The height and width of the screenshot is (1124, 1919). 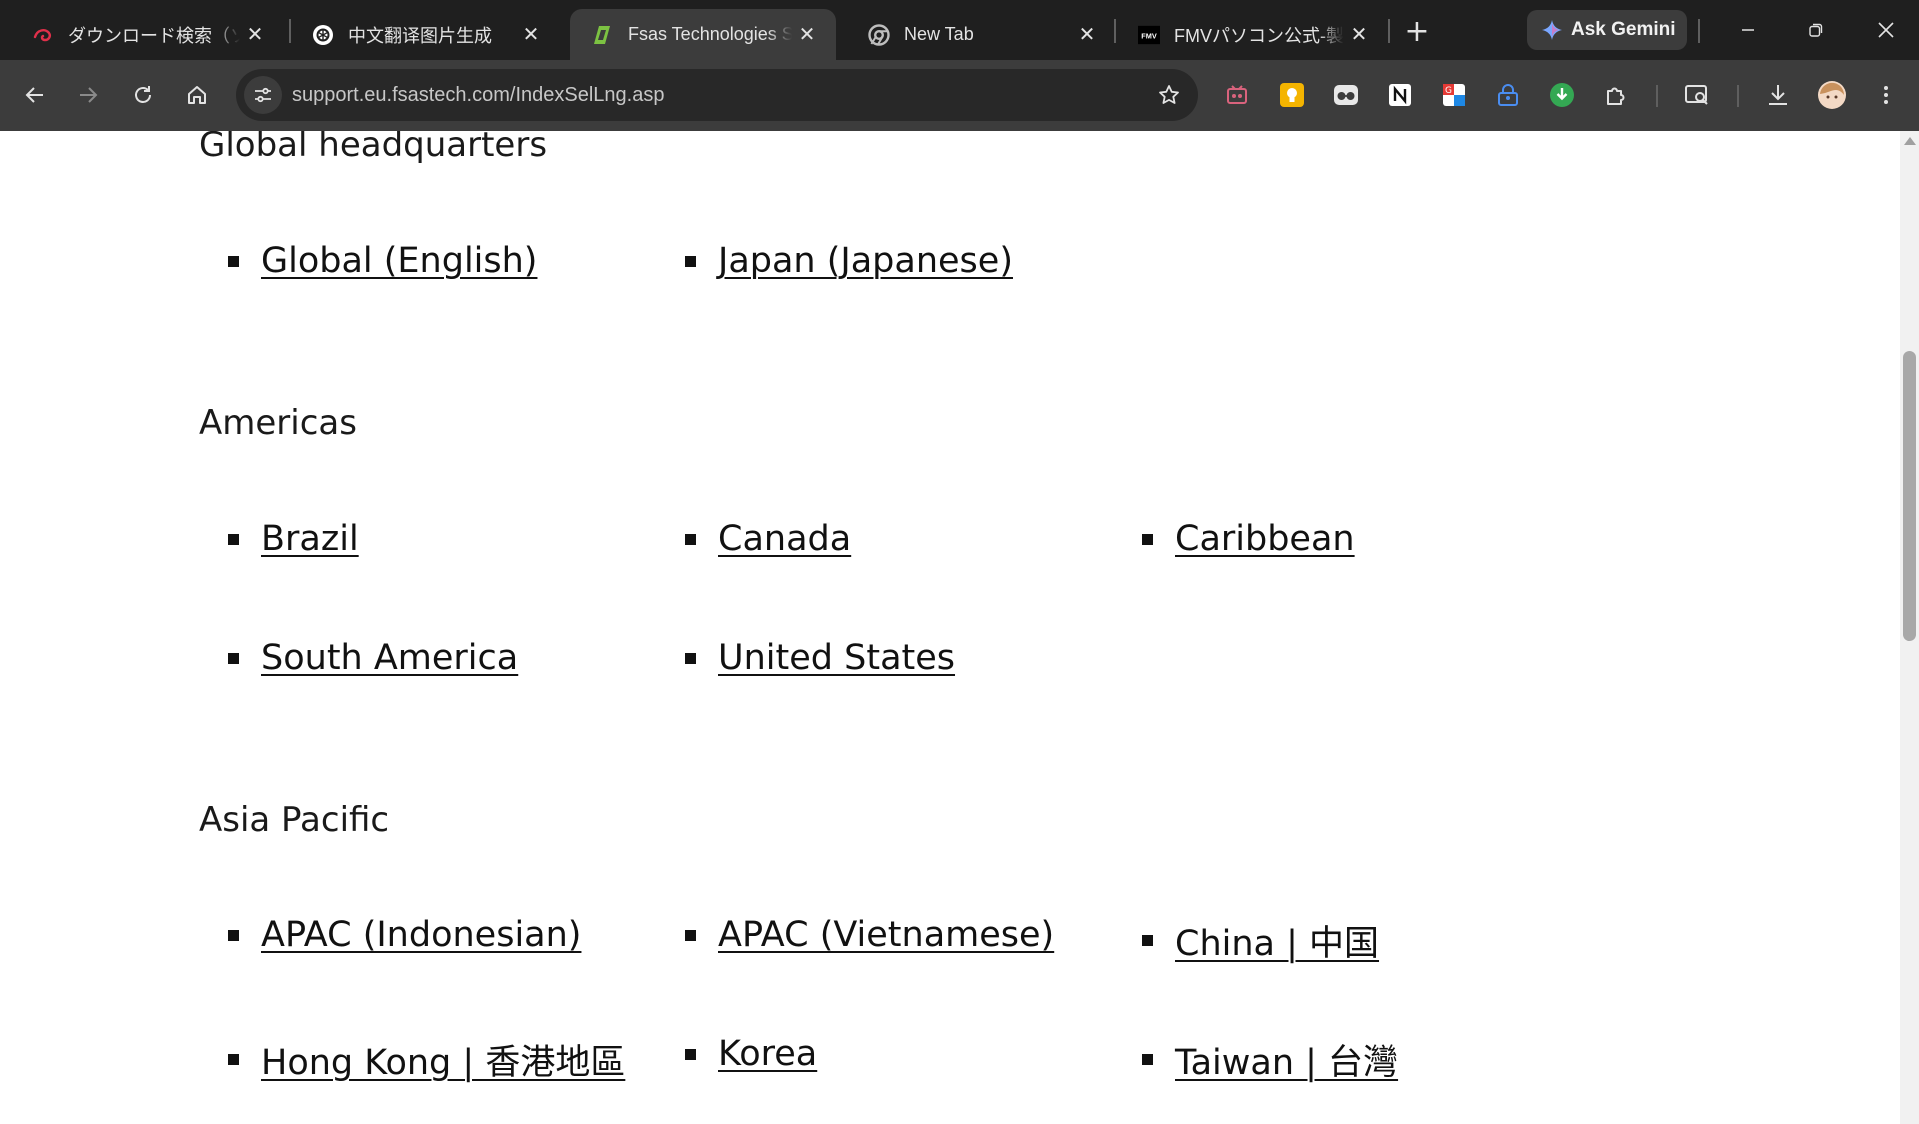 I want to click on link-taiwan: Taiwan | 台灣, so click(x=1286, y=1059).